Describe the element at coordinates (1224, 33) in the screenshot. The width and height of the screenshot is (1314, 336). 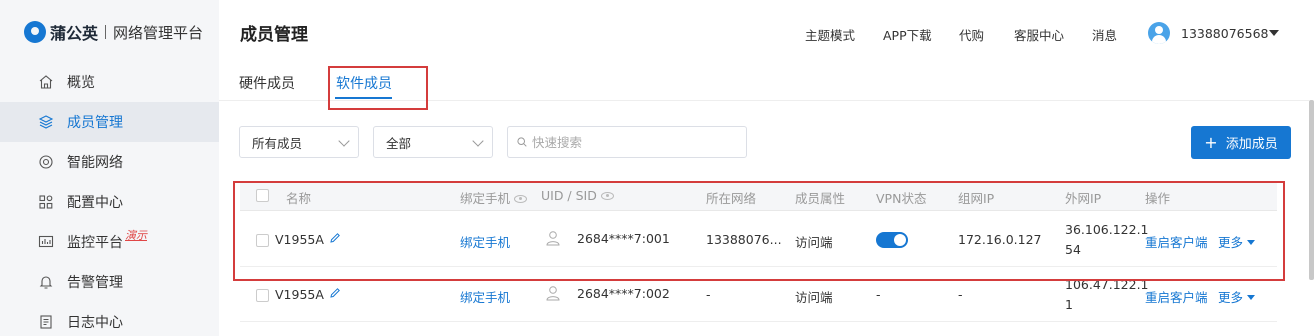
I see `user-account: 13388076568` at that location.